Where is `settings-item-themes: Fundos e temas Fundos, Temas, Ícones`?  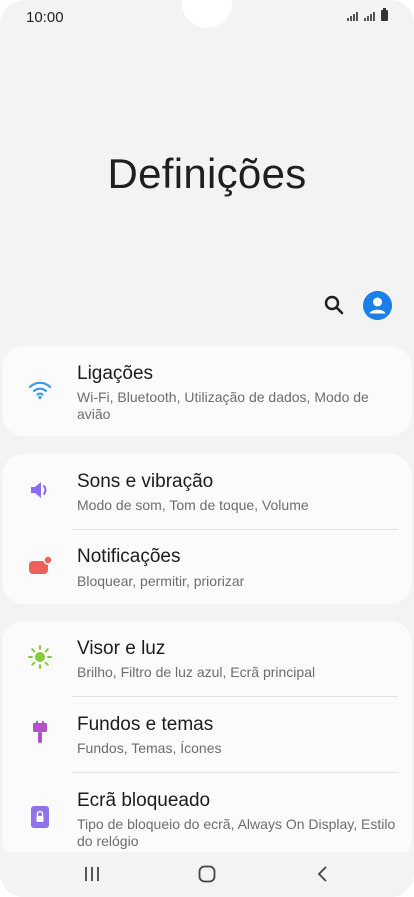 settings-item-themes: Fundos e temas Fundos, Temas, Ícones is located at coordinates (207, 734).